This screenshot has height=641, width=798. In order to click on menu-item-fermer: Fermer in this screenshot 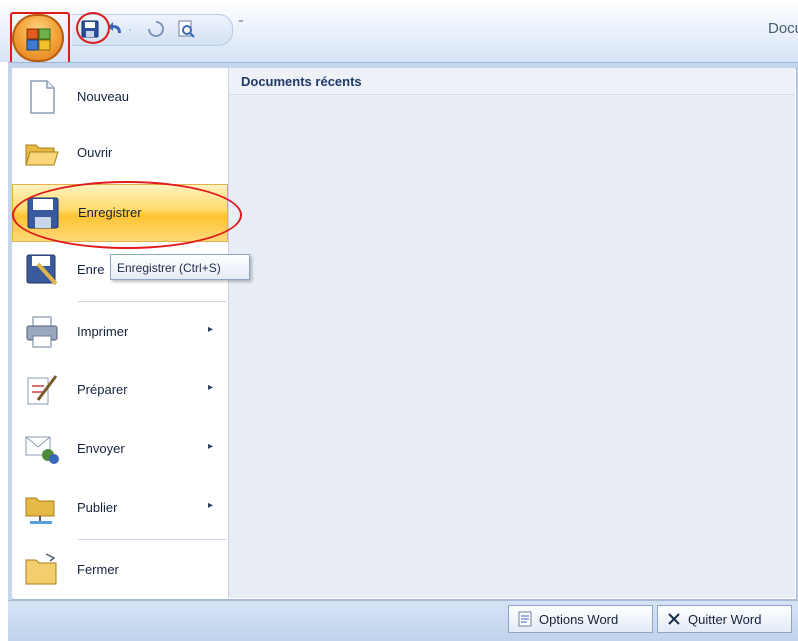, I will do `click(120, 570)`.